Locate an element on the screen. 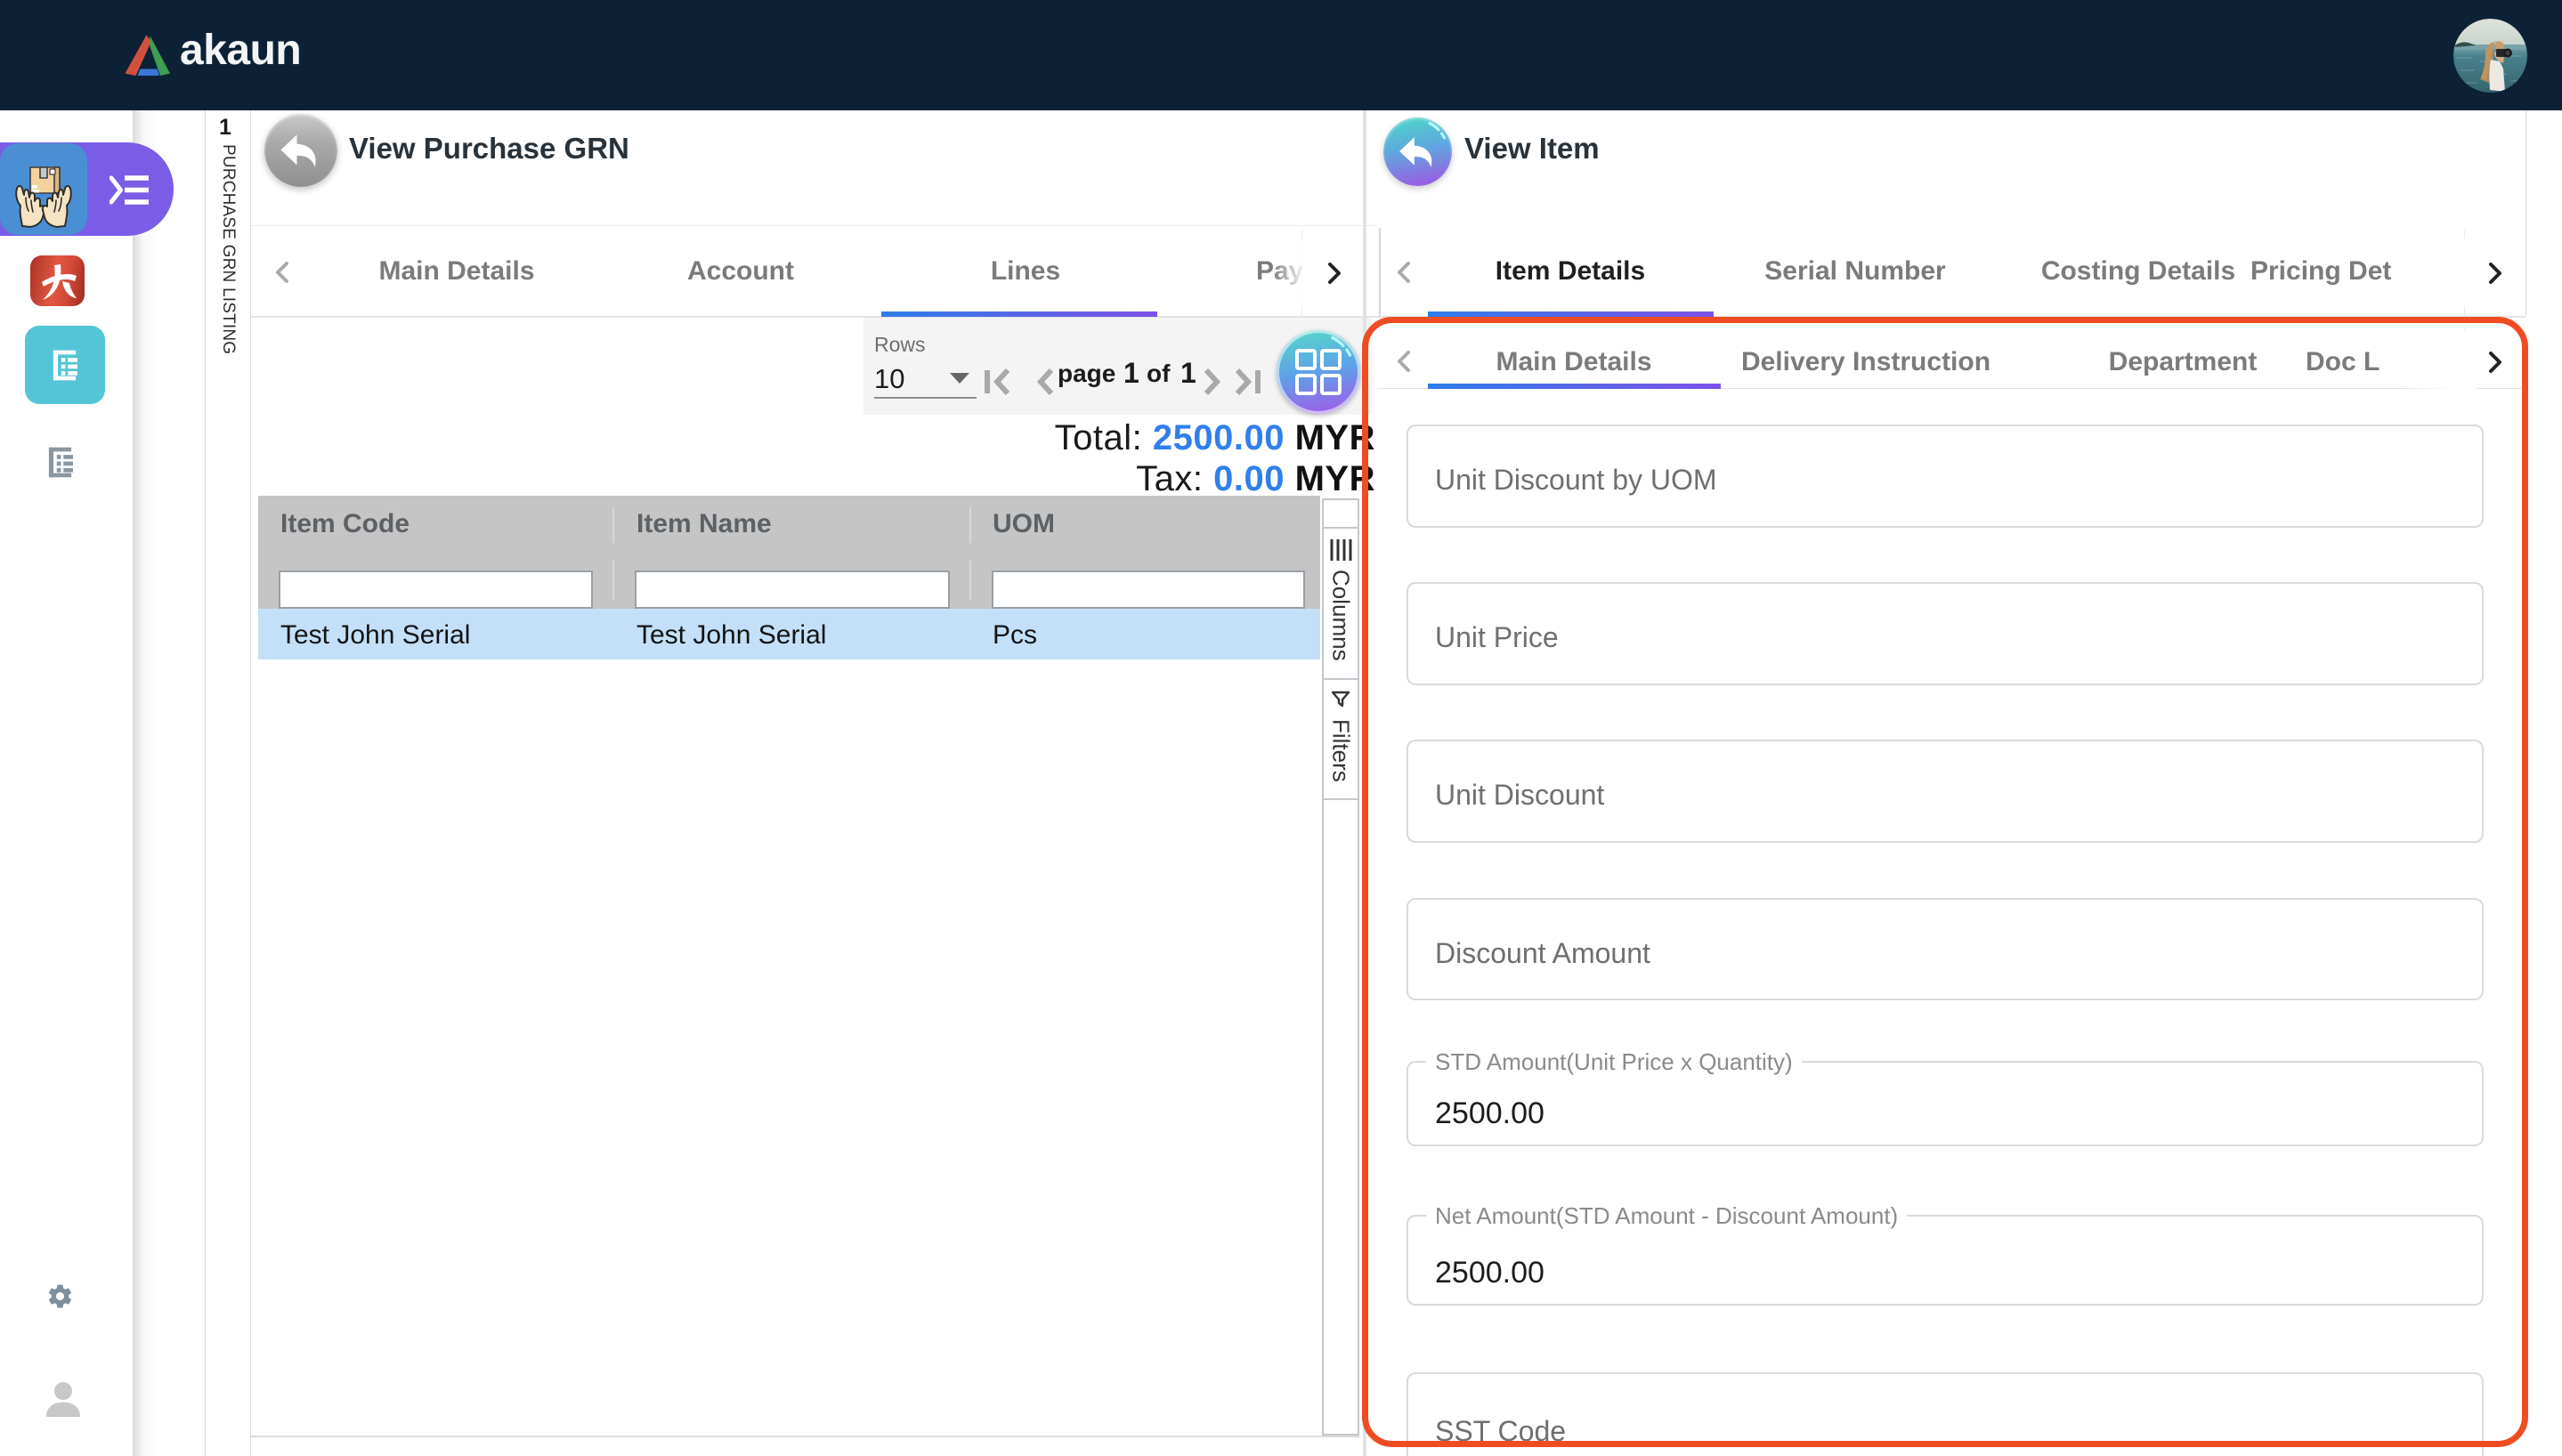 The image size is (2562, 1456). left-tabs-prev-icon is located at coordinates (283, 272).